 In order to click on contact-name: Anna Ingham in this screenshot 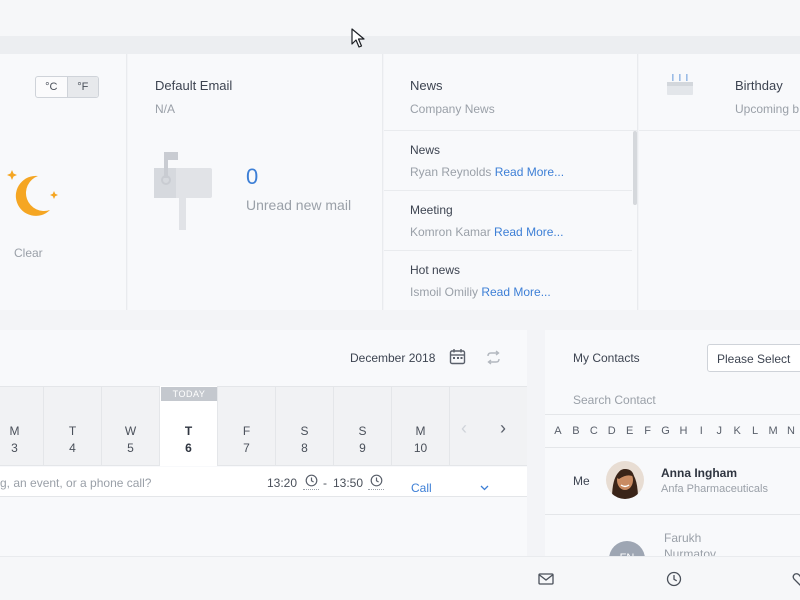, I will do `click(699, 473)`.